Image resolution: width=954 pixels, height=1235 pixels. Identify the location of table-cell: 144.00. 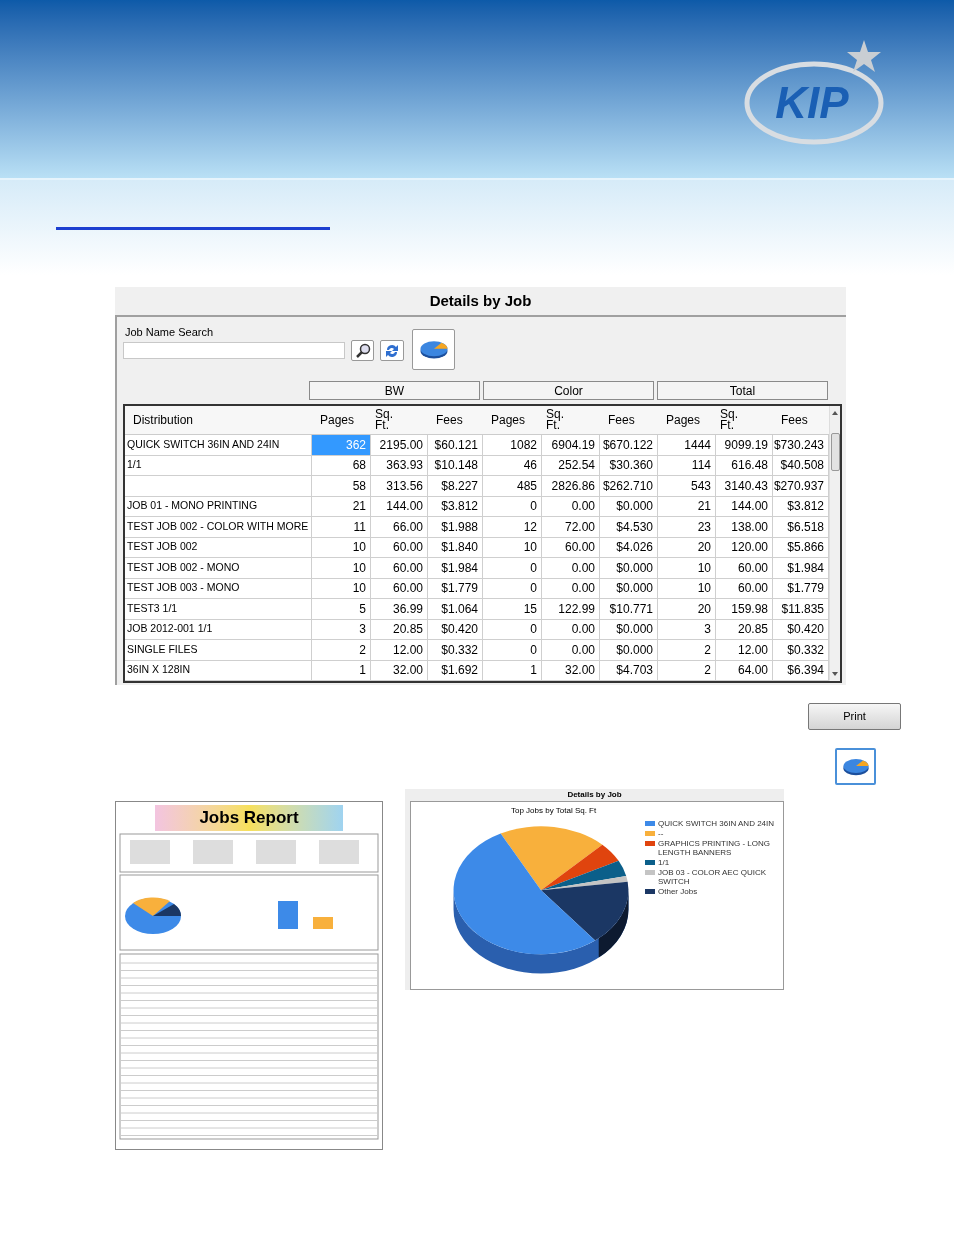
(399, 506).